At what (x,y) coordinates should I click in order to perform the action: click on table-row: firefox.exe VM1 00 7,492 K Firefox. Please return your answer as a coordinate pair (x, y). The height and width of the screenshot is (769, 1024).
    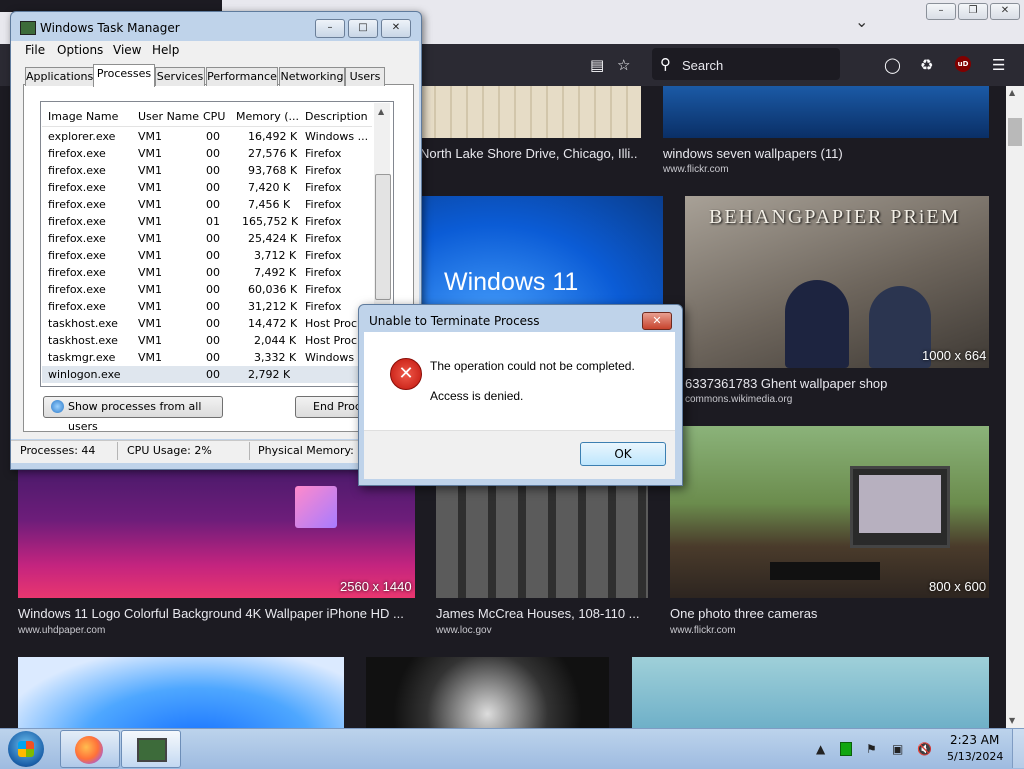
    Looking at the image, I should click on (208, 272).